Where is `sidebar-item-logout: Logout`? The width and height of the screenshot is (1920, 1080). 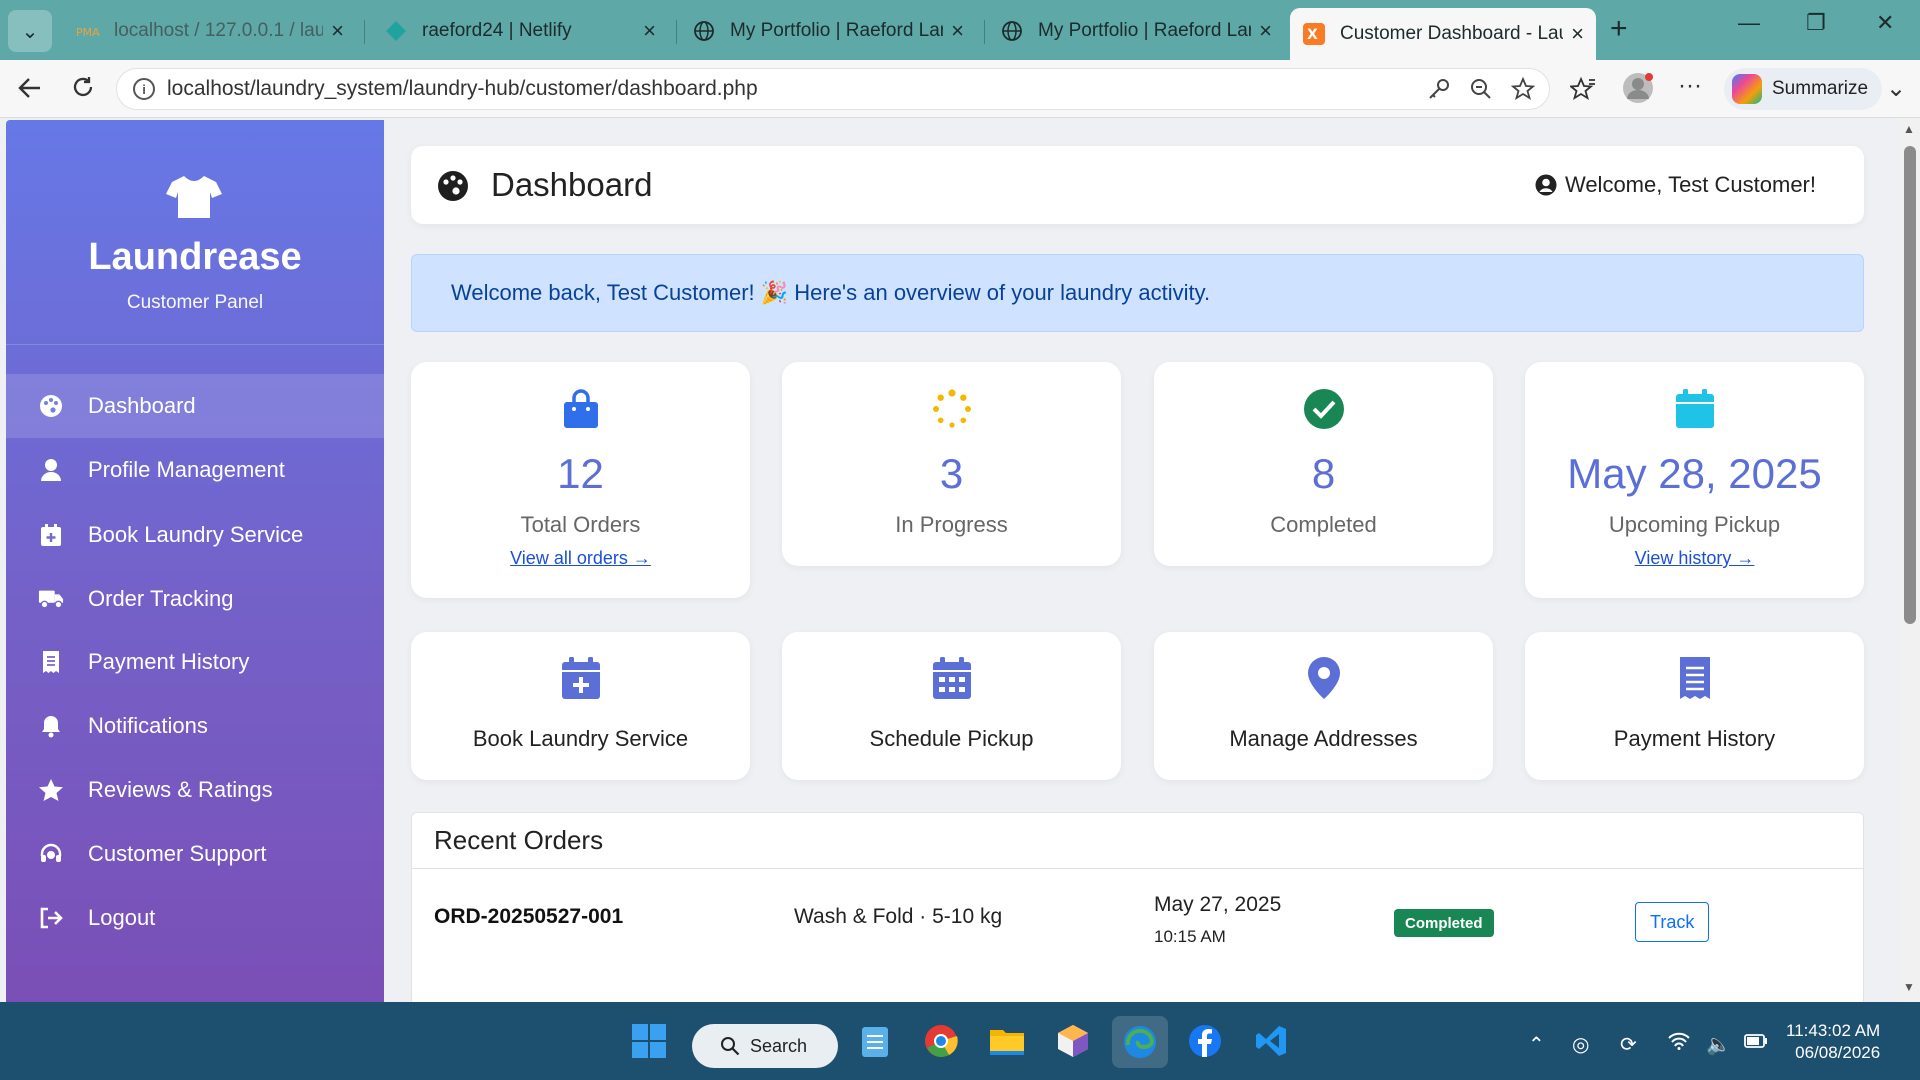
sidebar-item-logout: Logout is located at coordinates (195, 918).